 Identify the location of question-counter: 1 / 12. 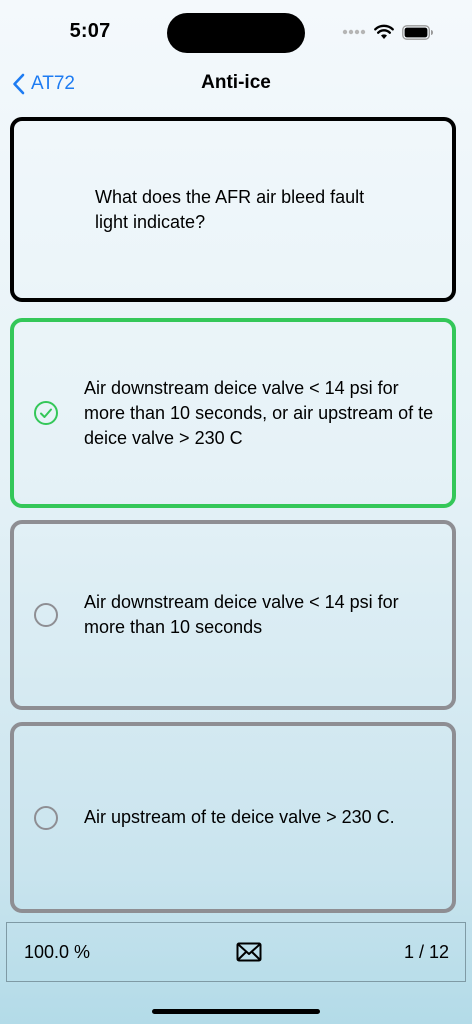
(426, 951).